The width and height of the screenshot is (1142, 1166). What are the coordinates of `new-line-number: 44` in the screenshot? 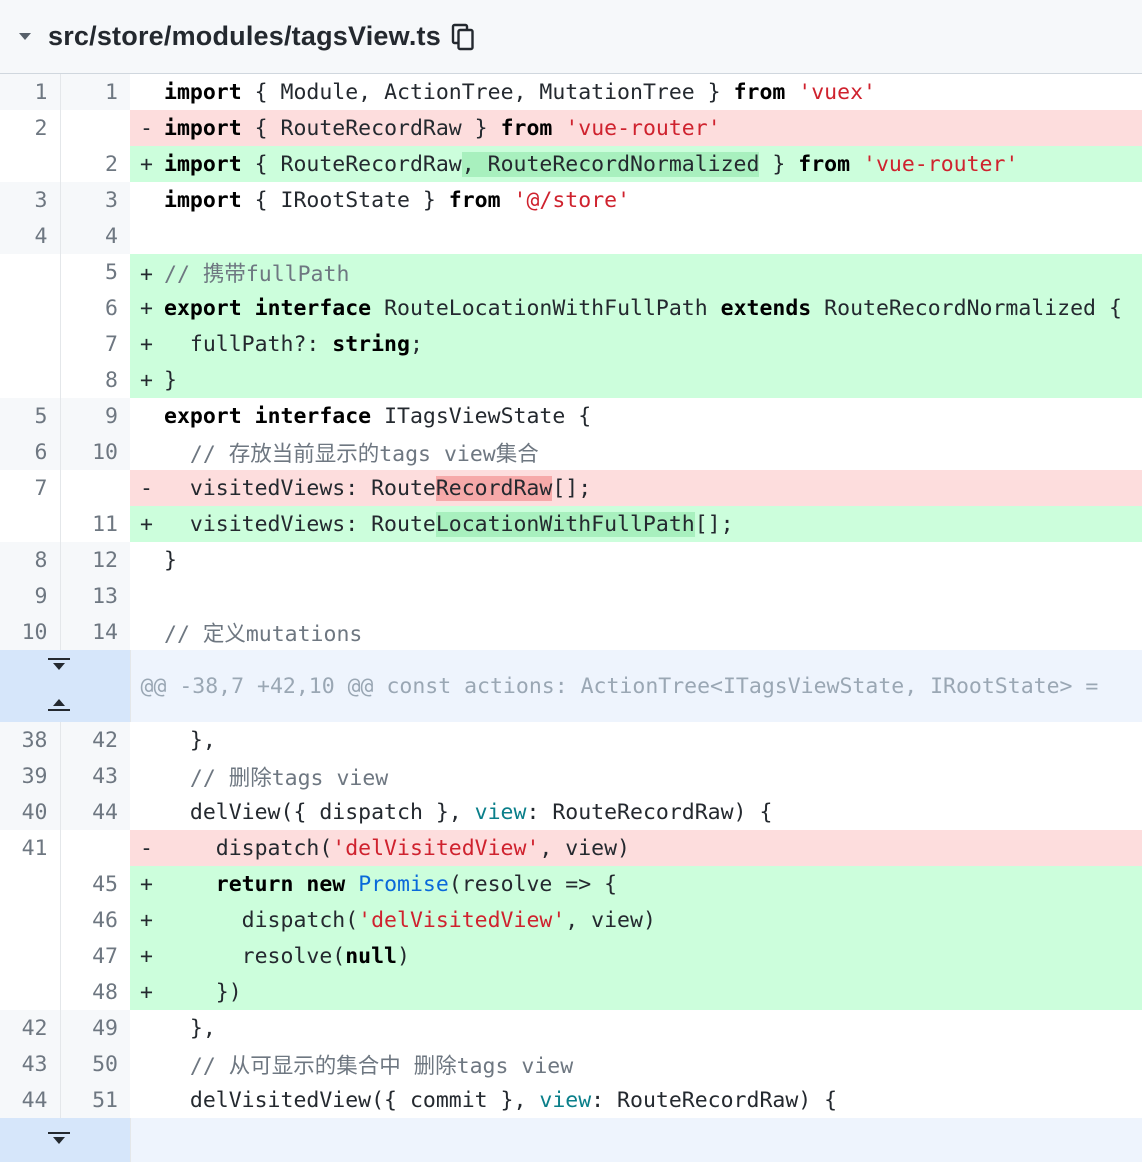 It's located at (95, 812).